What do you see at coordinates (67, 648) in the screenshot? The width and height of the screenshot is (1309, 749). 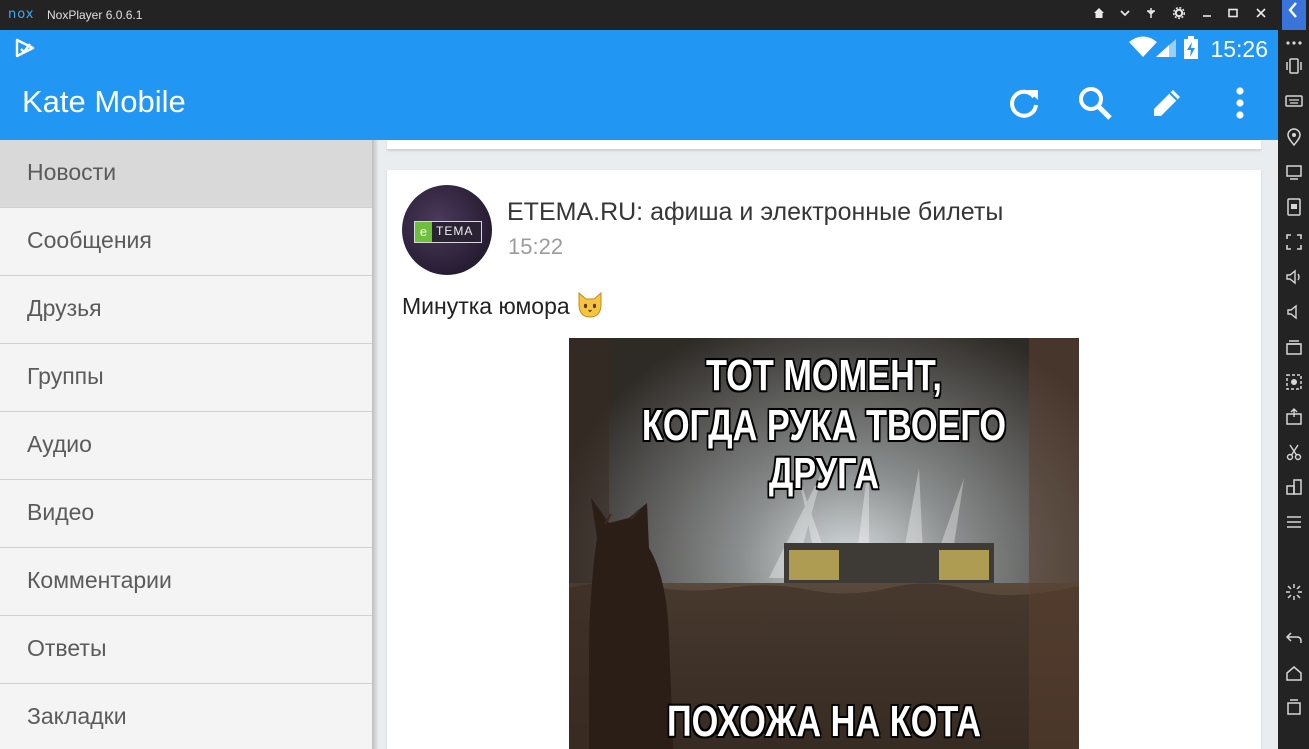 I see `drawer-item-label: Ответы` at bounding box center [67, 648].